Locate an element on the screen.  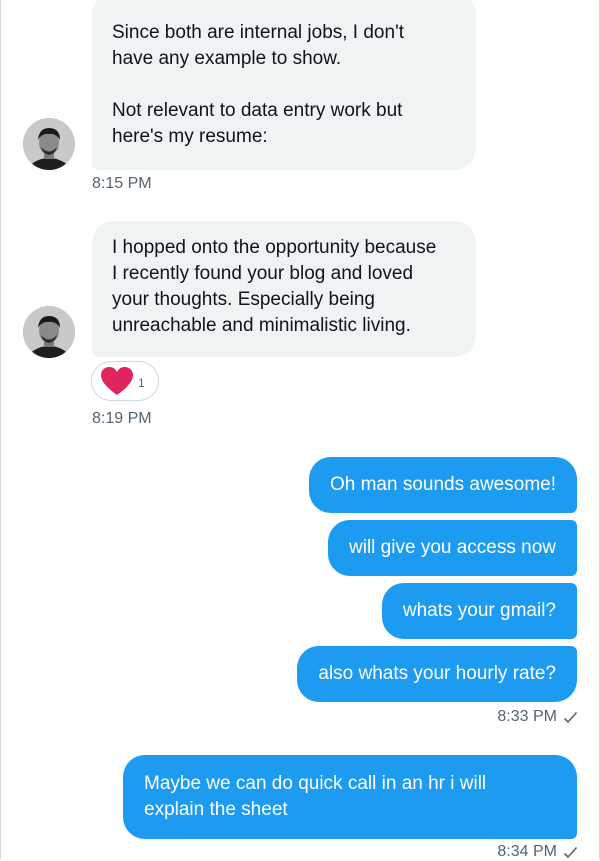
message-text: will give you access now is located at coordinates (452, 547).